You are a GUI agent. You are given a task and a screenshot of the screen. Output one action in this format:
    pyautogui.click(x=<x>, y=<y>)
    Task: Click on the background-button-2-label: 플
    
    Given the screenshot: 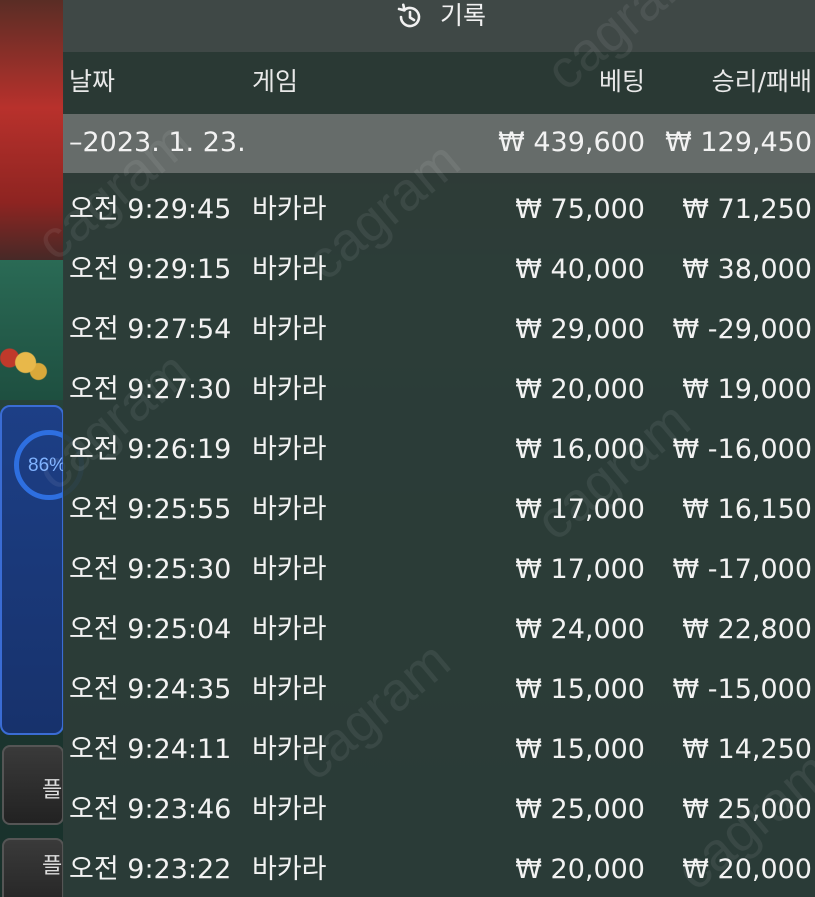 What is the action you would take?
    pyautogui.click(x=52, y=866)
    